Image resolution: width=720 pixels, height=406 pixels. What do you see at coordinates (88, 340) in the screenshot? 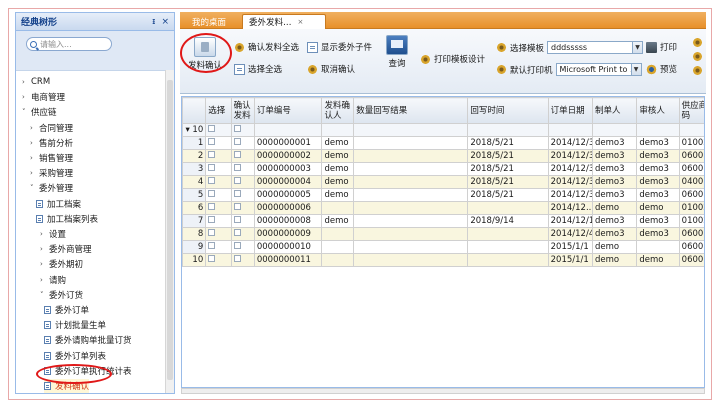
I see `tree-item: 委外请购单批量订货` at bounding box center [88, 340].